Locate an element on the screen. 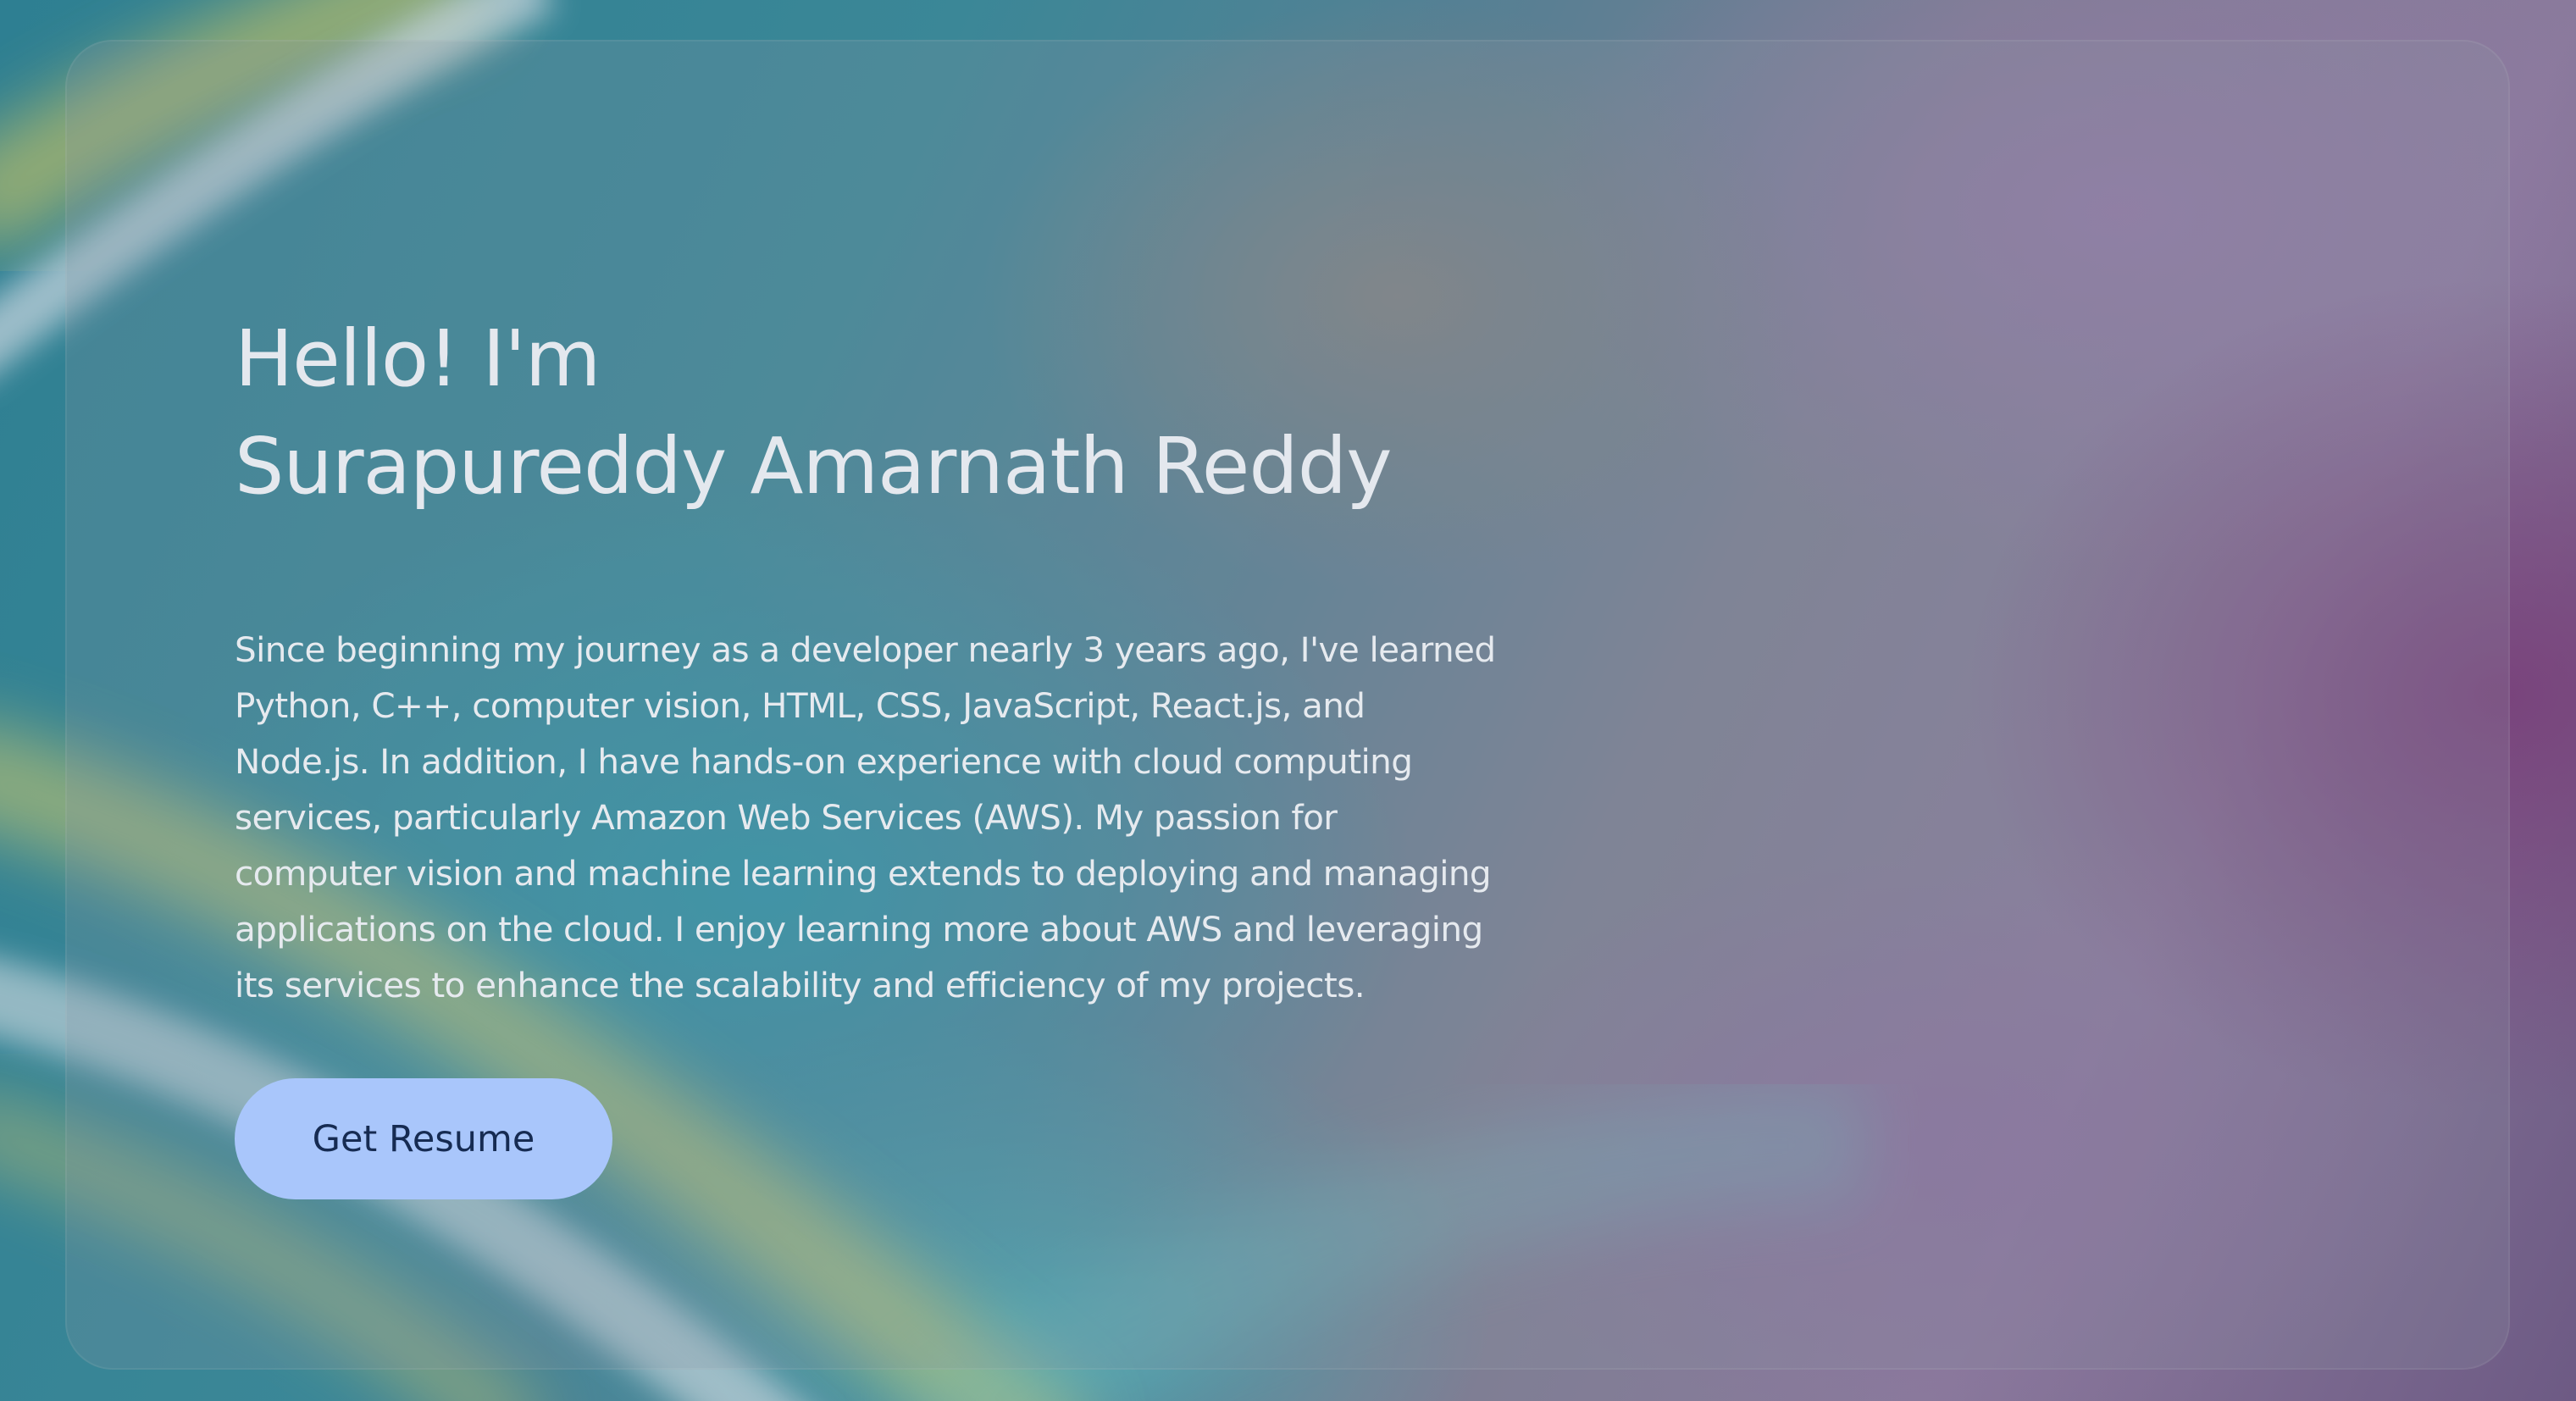 Image resolution: width=2576 pixels, height=1401 pixels. hero-name: Surapureddy Amarnath Reddy is located at coordinates (814, 466).